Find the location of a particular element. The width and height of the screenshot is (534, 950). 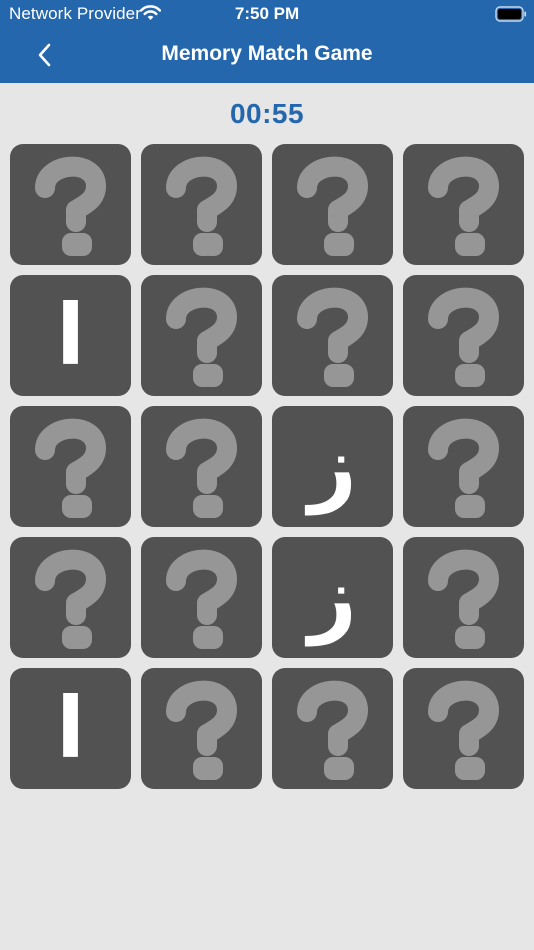

battery-icon is located at coordinates (511, 14).